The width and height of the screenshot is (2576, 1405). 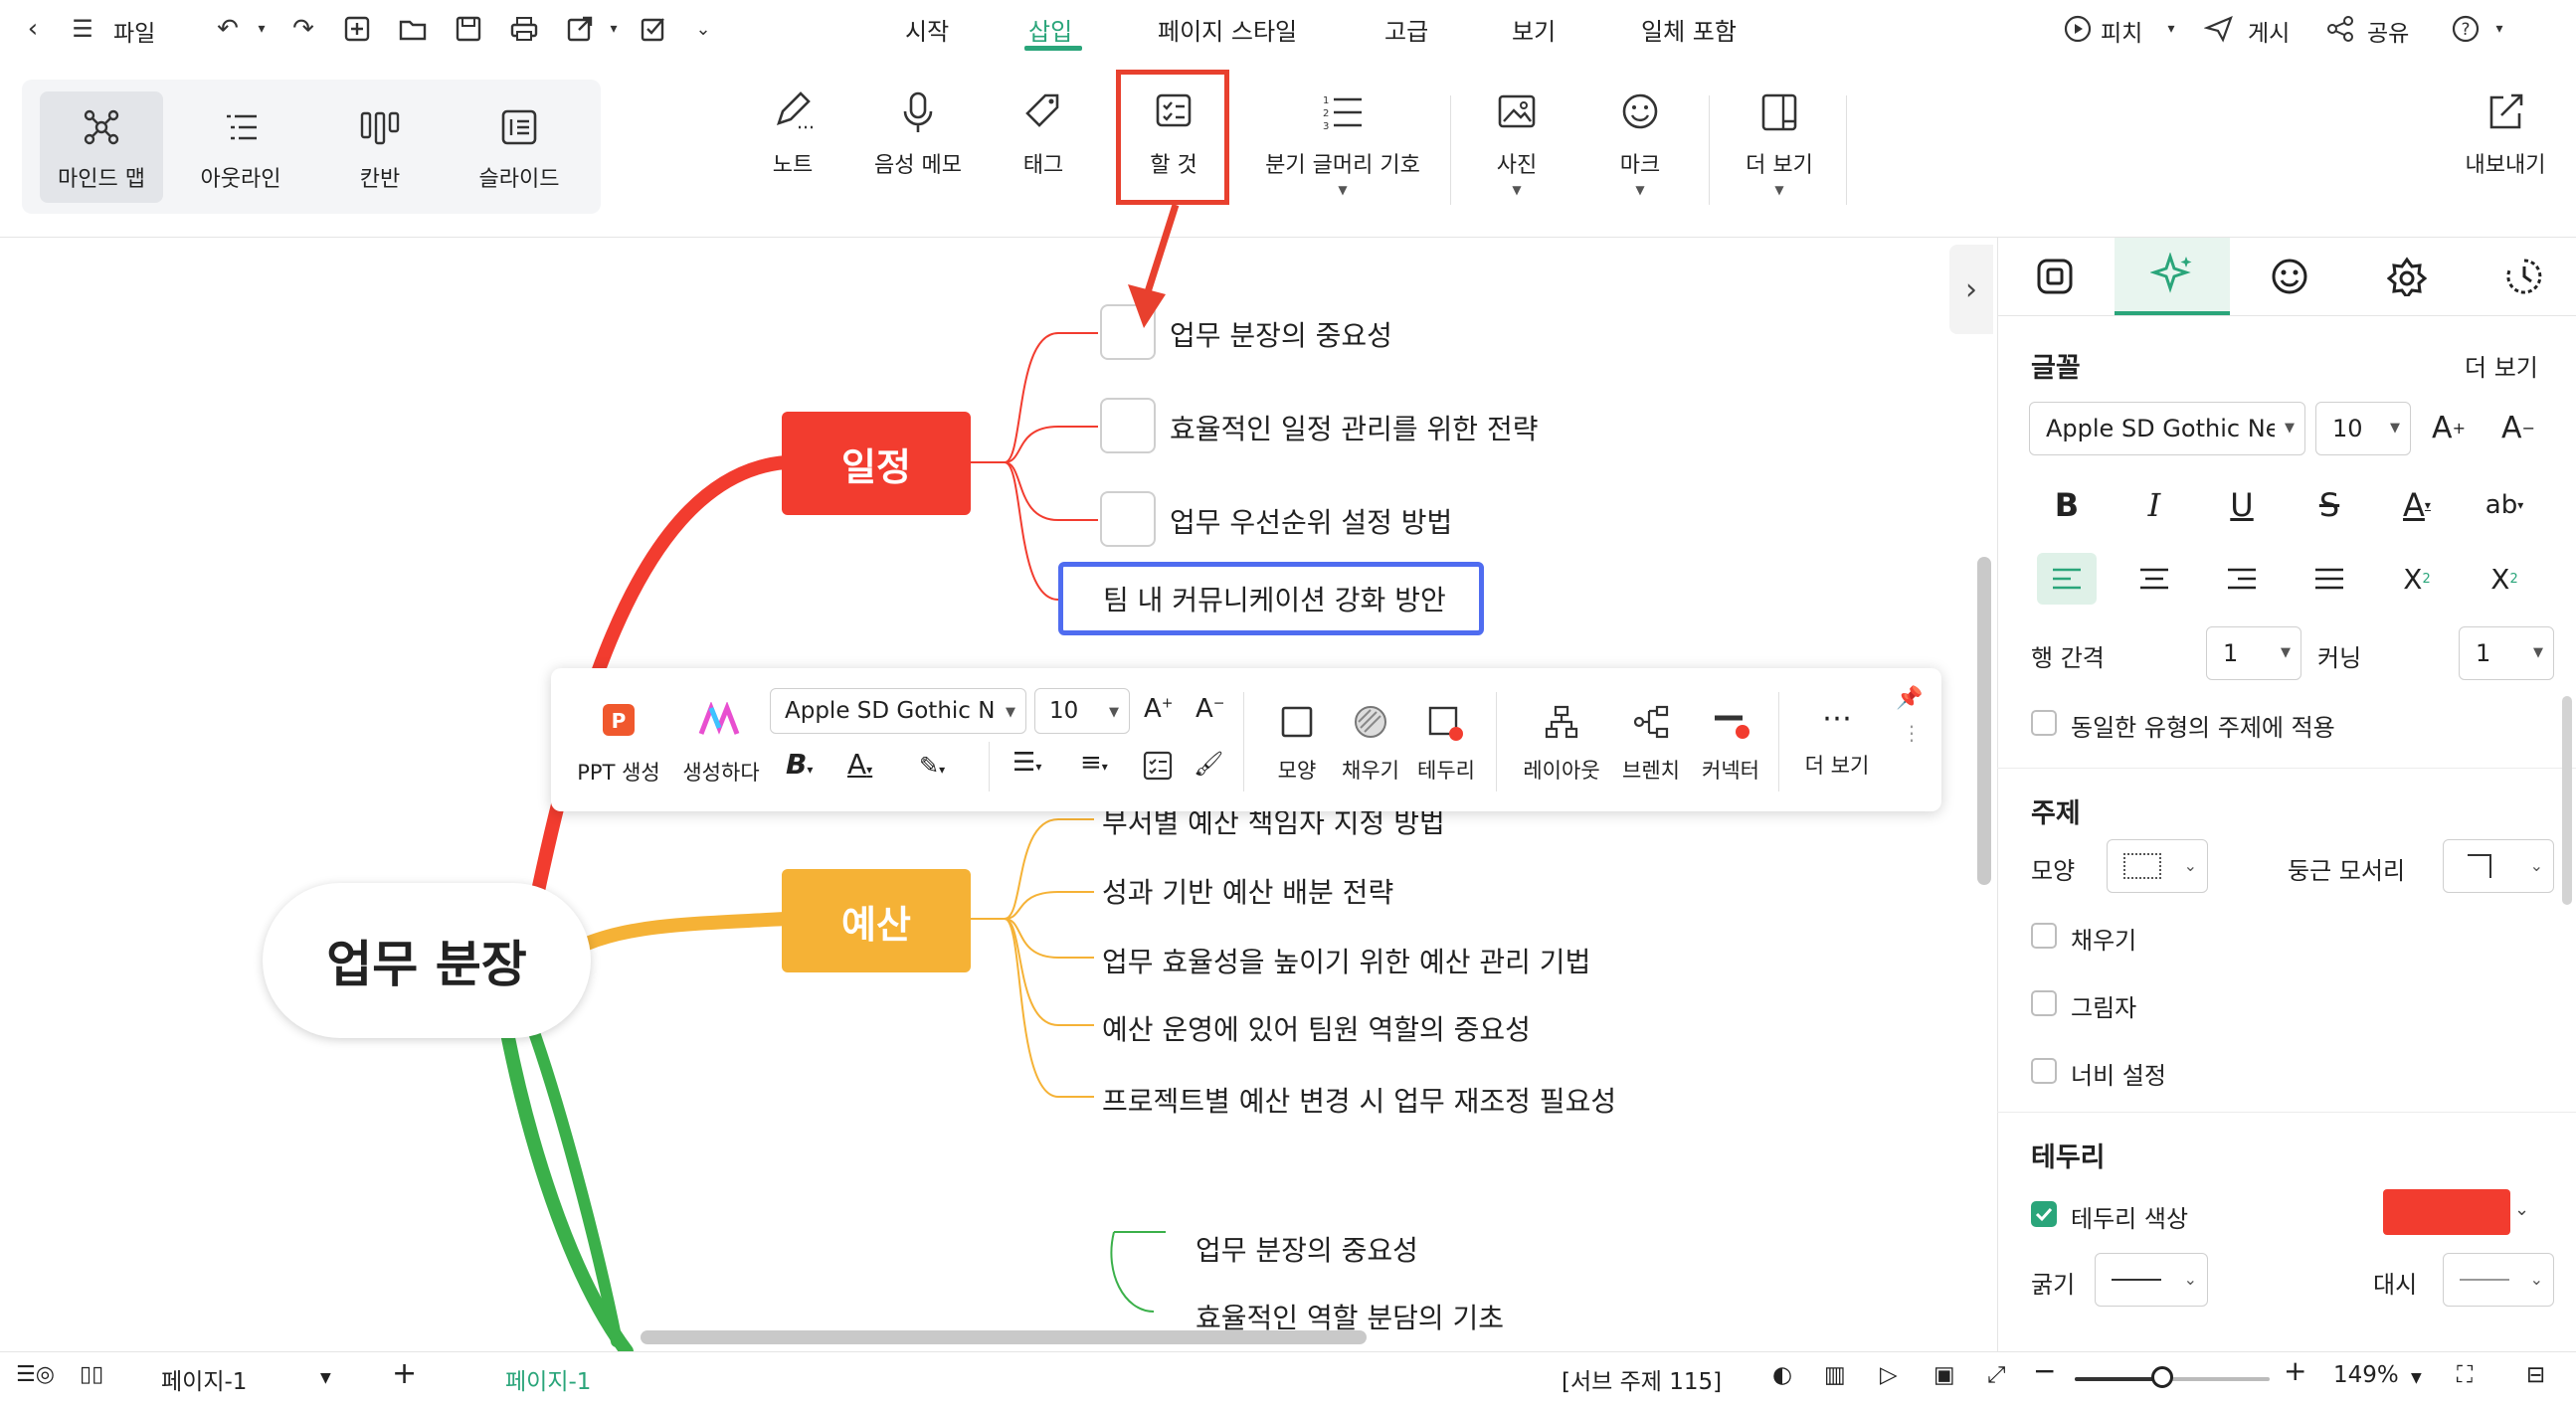 What do you see at coordinates (1247, 891) in the screenshot?
I see `subtopic: 성과 기반 예산 배분 전략` at bounding box center [1247, 891].